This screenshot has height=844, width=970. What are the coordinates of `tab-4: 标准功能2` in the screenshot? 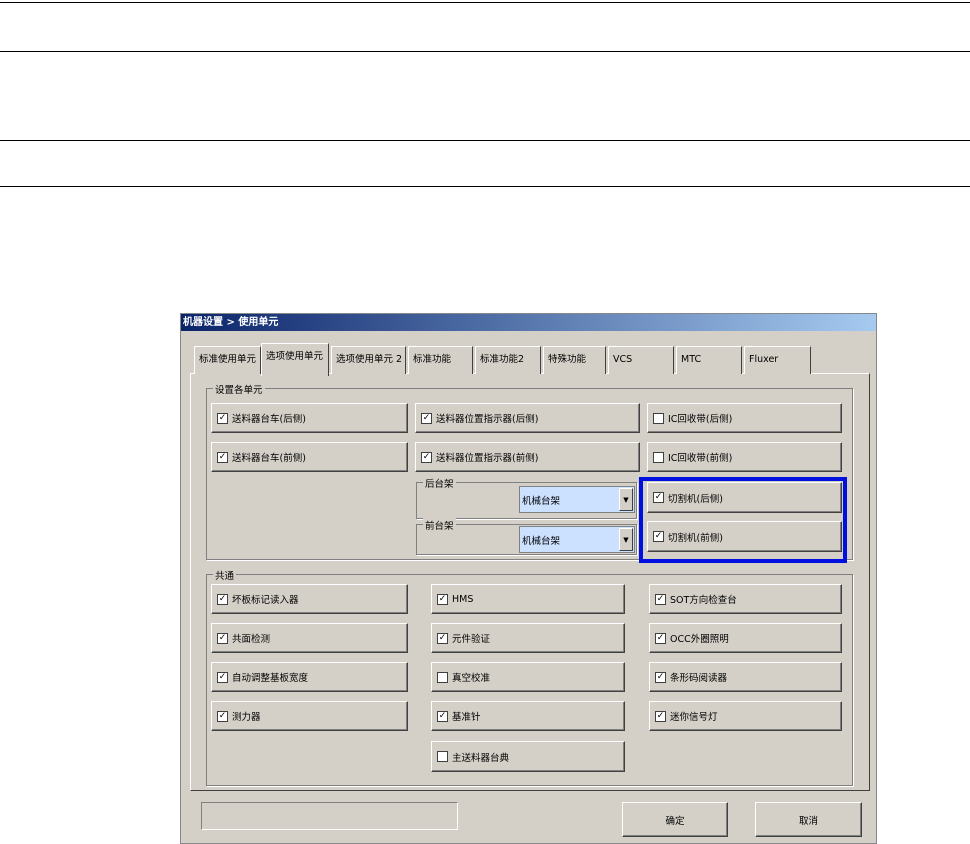 It's located at (508, 360).